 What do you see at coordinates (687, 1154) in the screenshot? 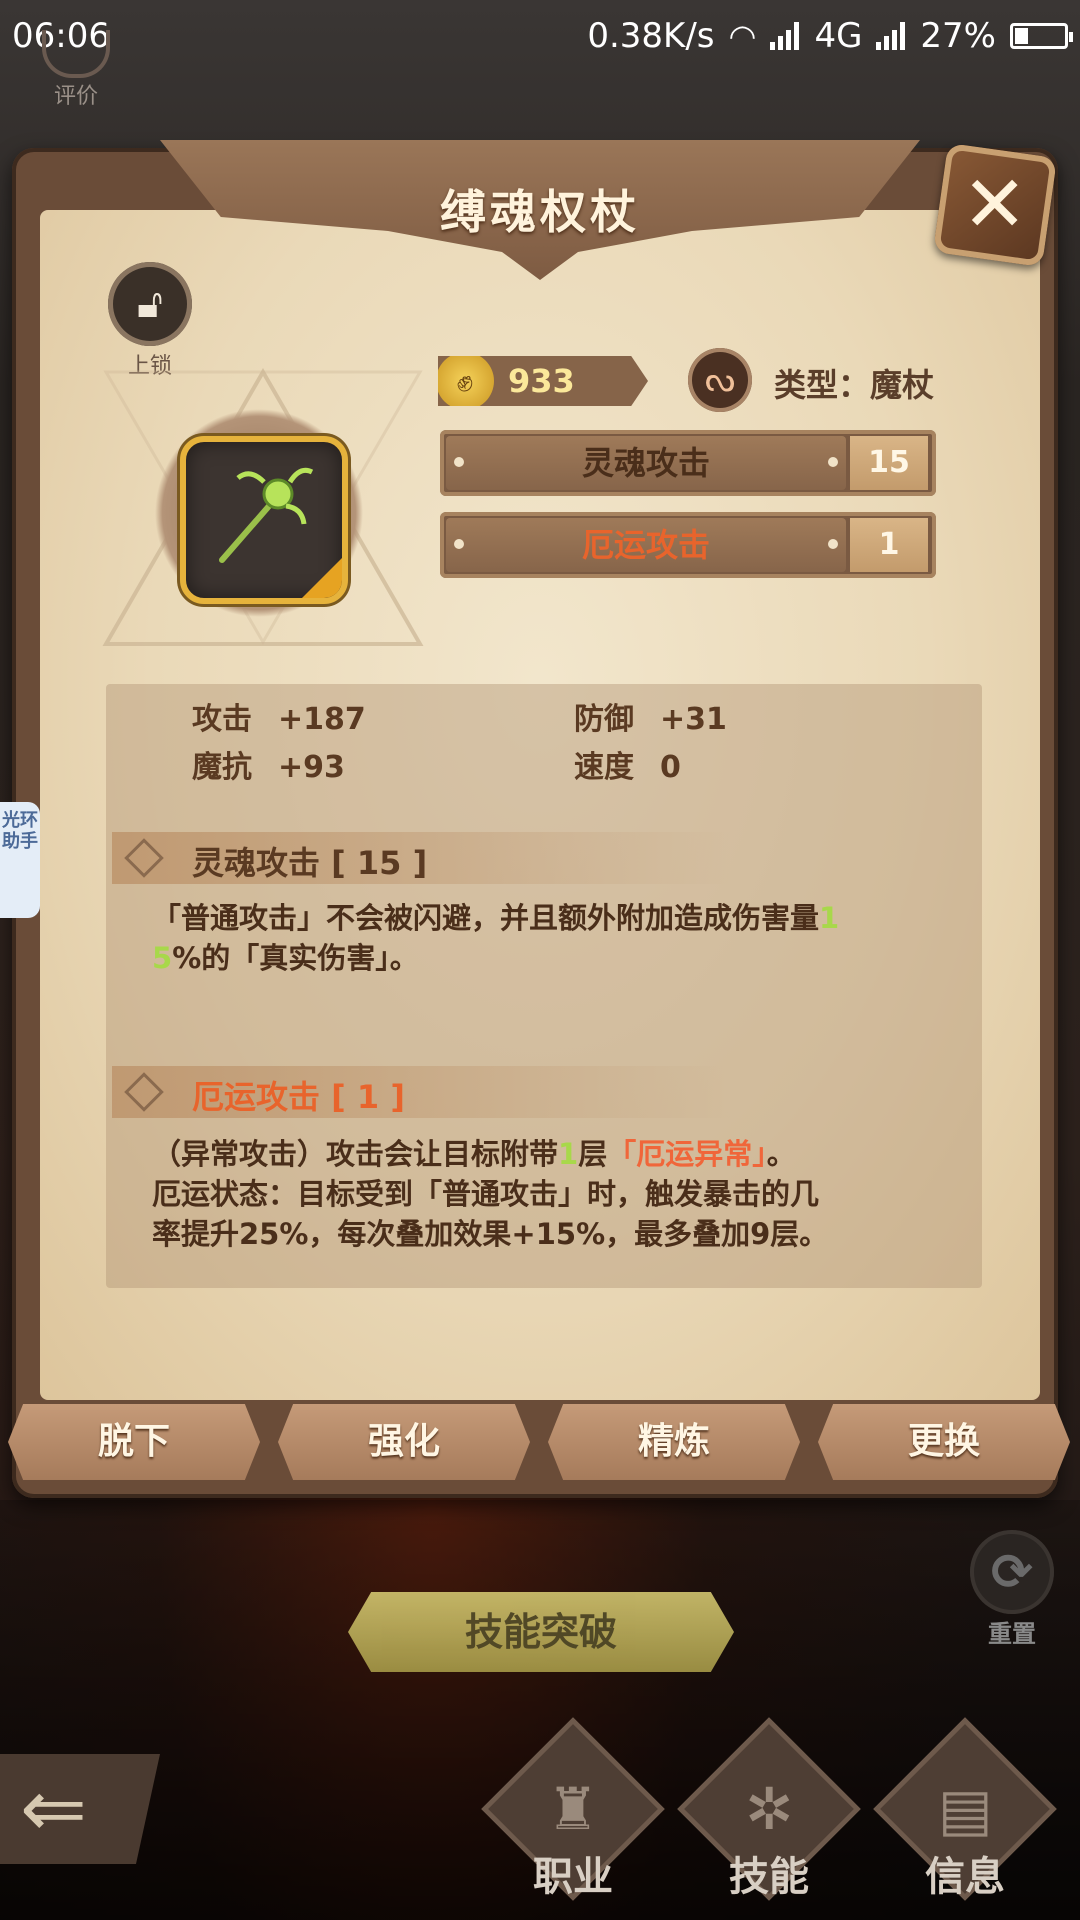
I see `desc-keyword: 「厄运异常」` at bounding box center [687, 1154].